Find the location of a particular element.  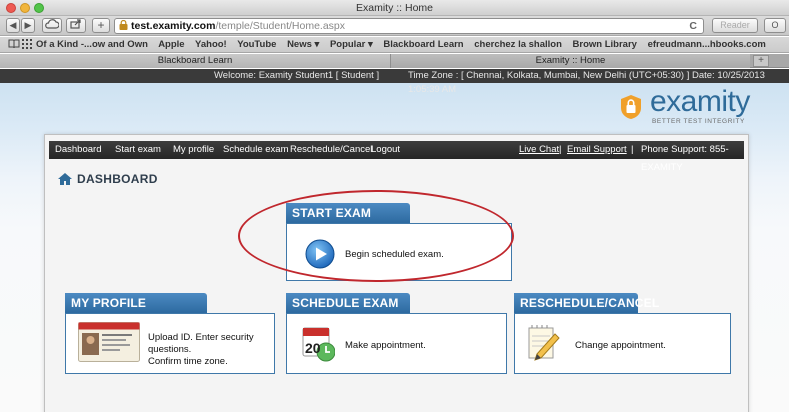

examity-logo: examity BETTER TEST INTEGRITY is located at coordinates (704, 108).